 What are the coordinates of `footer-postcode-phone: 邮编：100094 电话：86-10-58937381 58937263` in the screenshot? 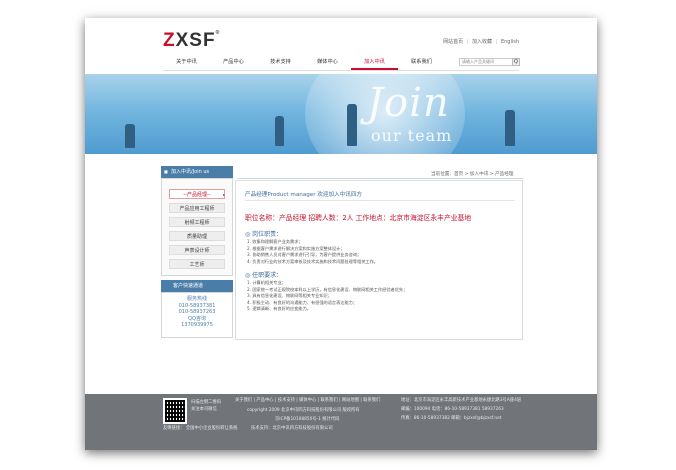 It's located at (452, 409).